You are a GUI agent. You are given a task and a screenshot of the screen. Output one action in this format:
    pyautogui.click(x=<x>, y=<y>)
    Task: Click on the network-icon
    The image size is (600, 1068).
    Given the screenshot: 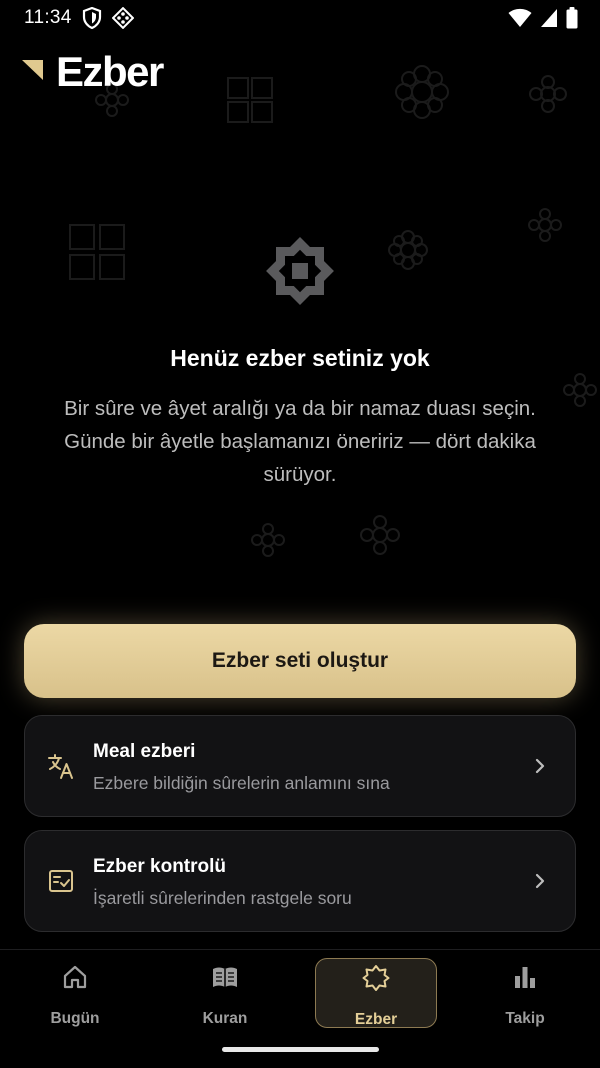 What is the action you would take?
    pyautogui.click(x=123, y=18)
    